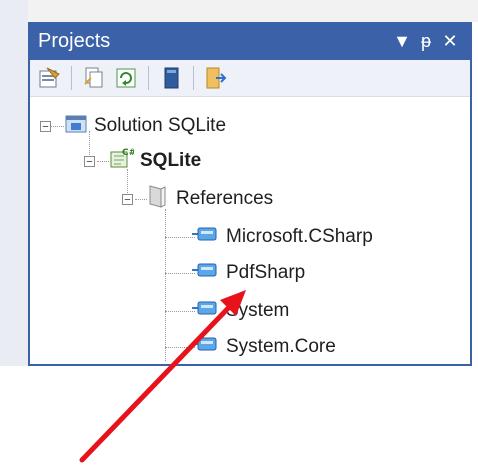  I want to click on pin-icon: ᵽ, so click(426, 41).